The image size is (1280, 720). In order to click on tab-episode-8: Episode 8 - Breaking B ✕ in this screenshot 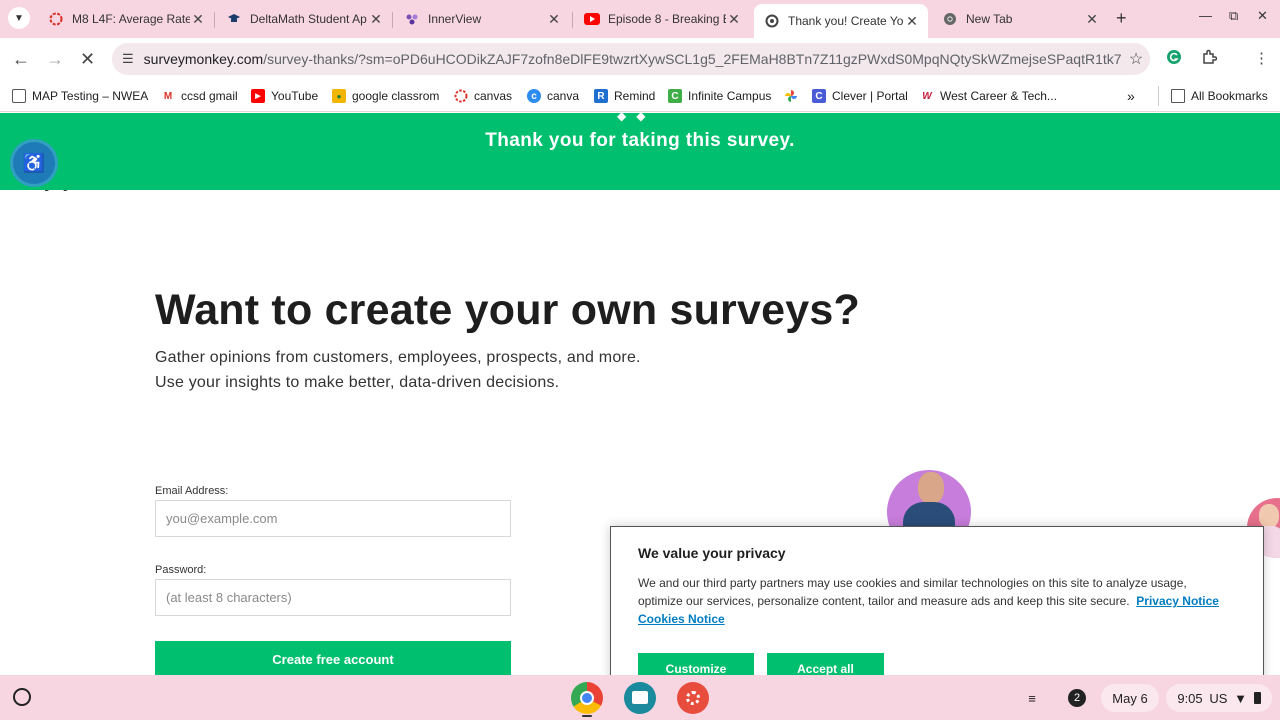, I will do `click(662, 19)`.